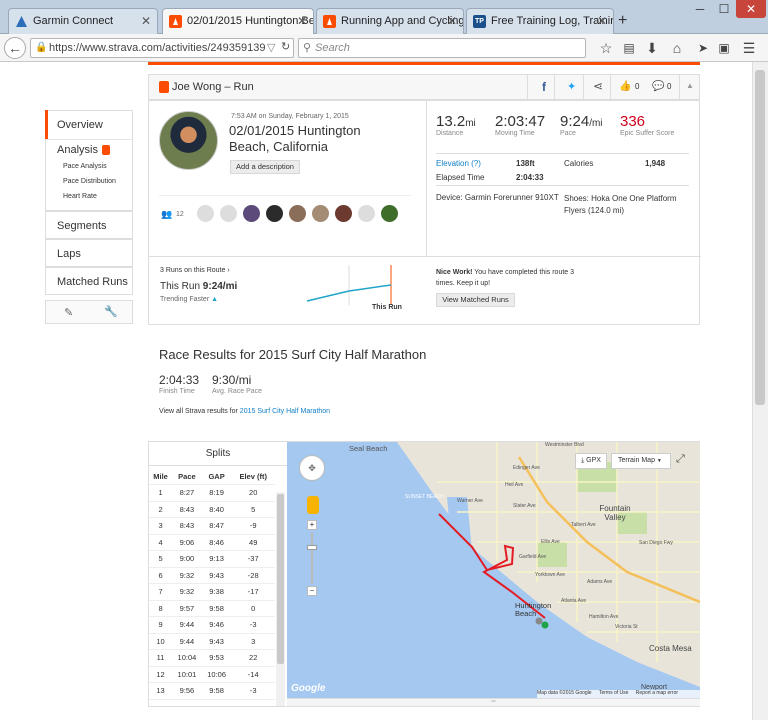  What do you see at coordinates (606, 48) in the screenshot?
I see `bookmark-star-icon: ☆` at bounding box center [606, 48].